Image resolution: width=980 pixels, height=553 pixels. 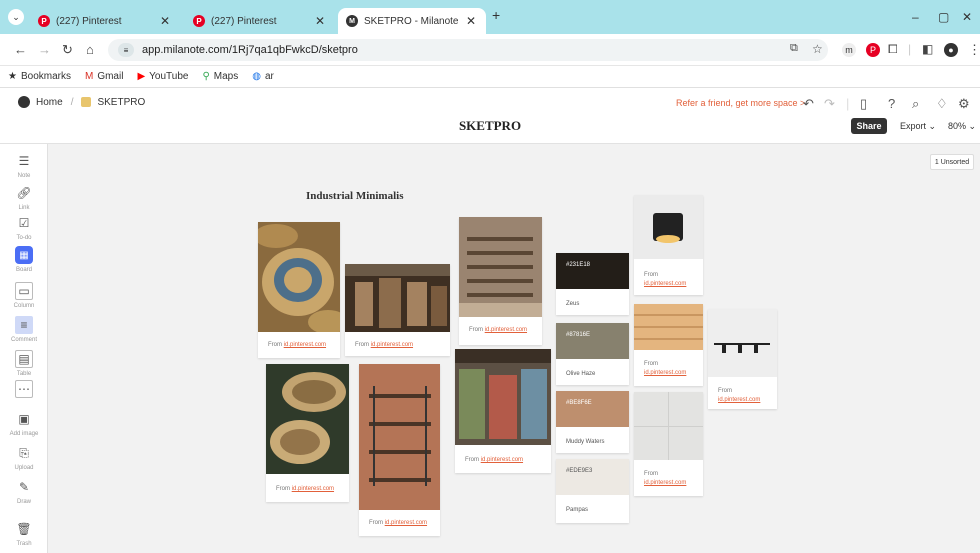 I want to click on card-image-track-lights, so click(x=742, y=343).